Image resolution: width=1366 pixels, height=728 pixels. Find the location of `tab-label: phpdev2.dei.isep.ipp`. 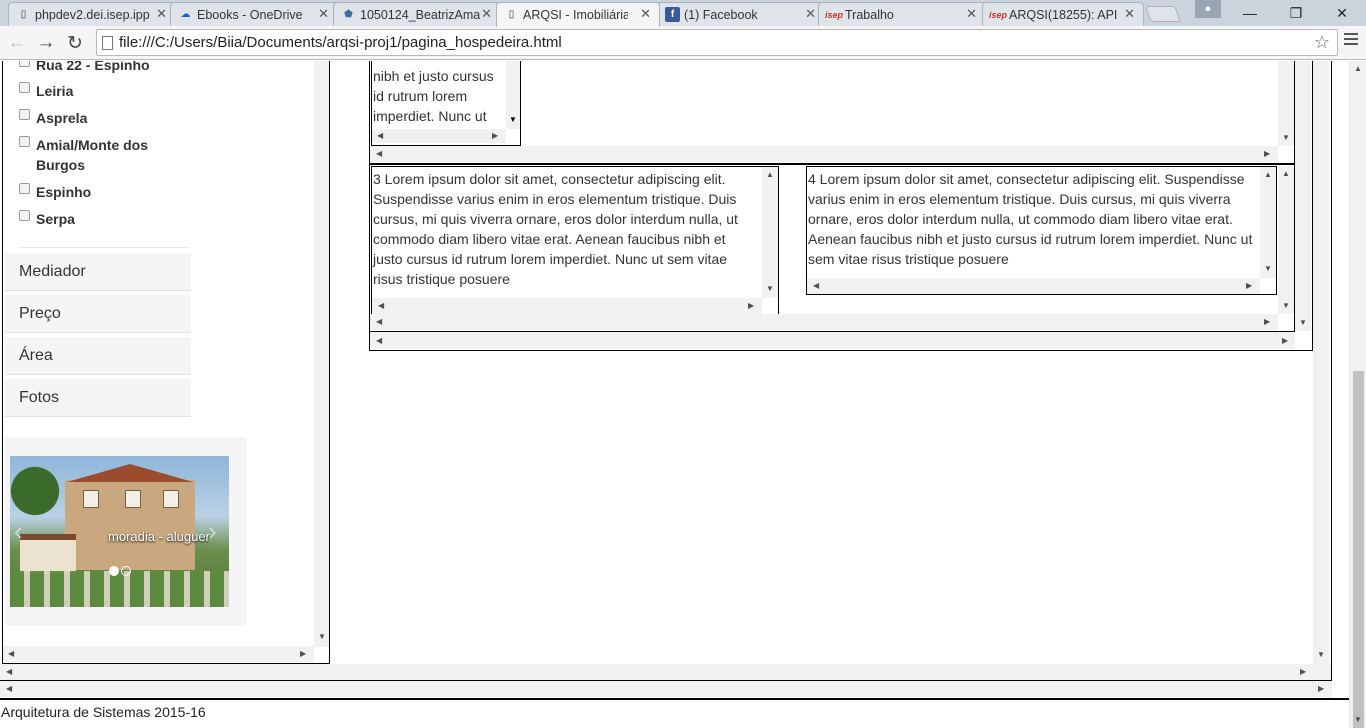

tab-label: phpdev2.dei.isep.ipp is located at coordinates (92, 14).